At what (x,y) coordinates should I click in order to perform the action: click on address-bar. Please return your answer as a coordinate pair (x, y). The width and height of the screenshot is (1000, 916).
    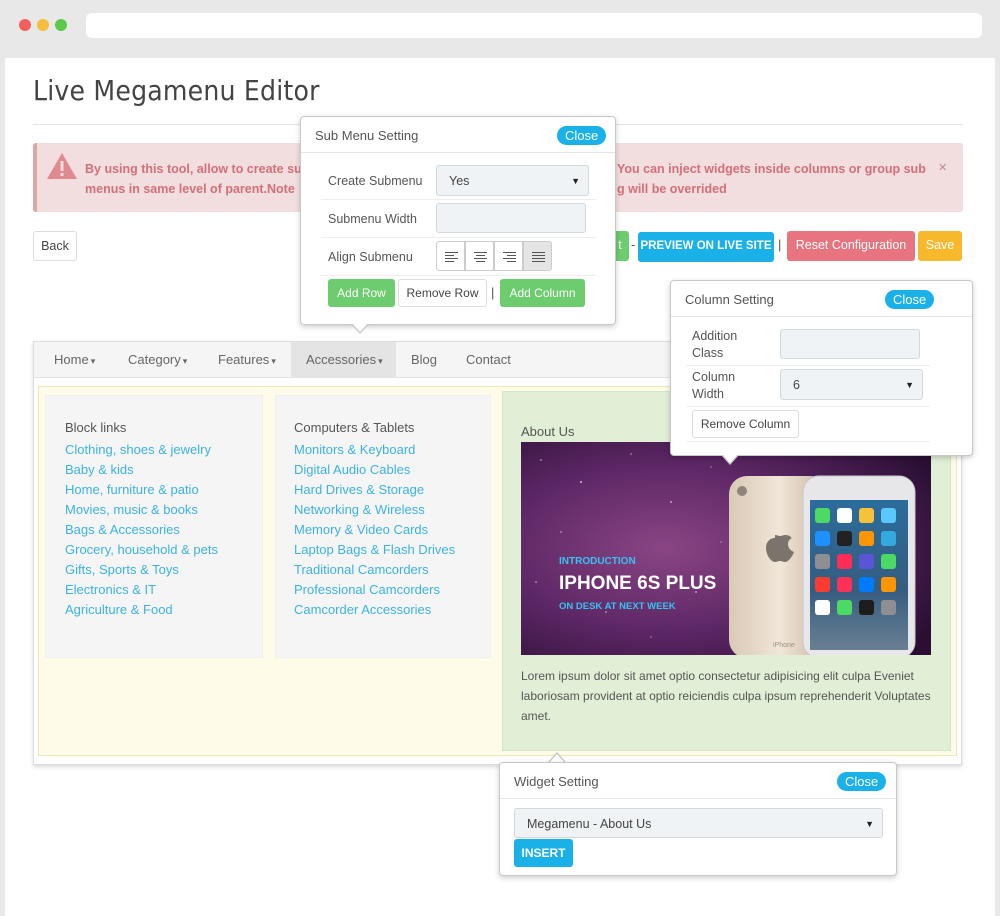
    Looking at the image, I should click on (534, 25).